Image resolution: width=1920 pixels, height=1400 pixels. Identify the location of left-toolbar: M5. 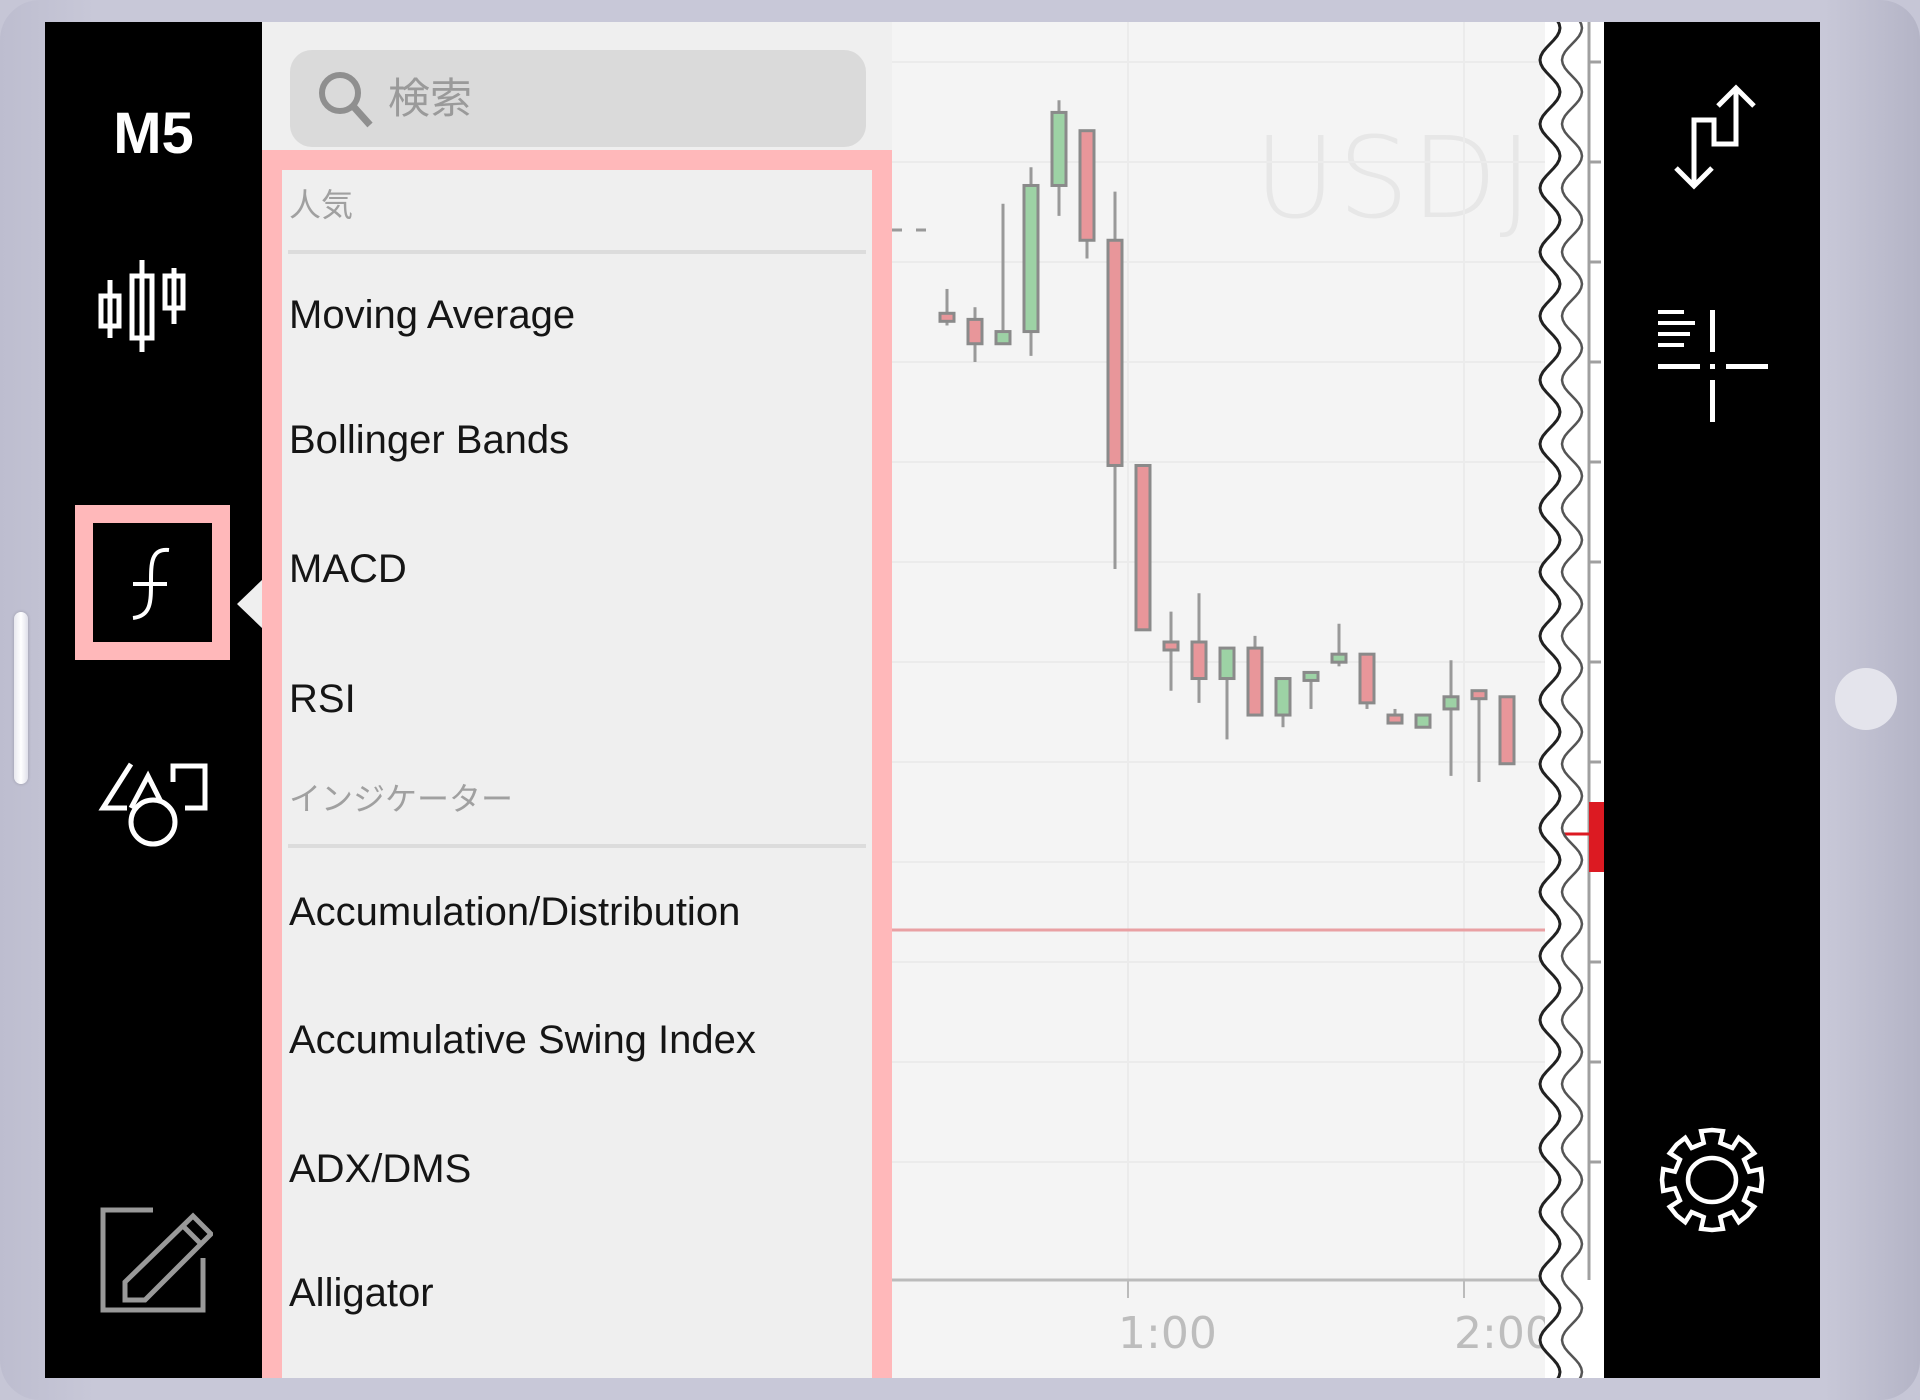
(154, 700).